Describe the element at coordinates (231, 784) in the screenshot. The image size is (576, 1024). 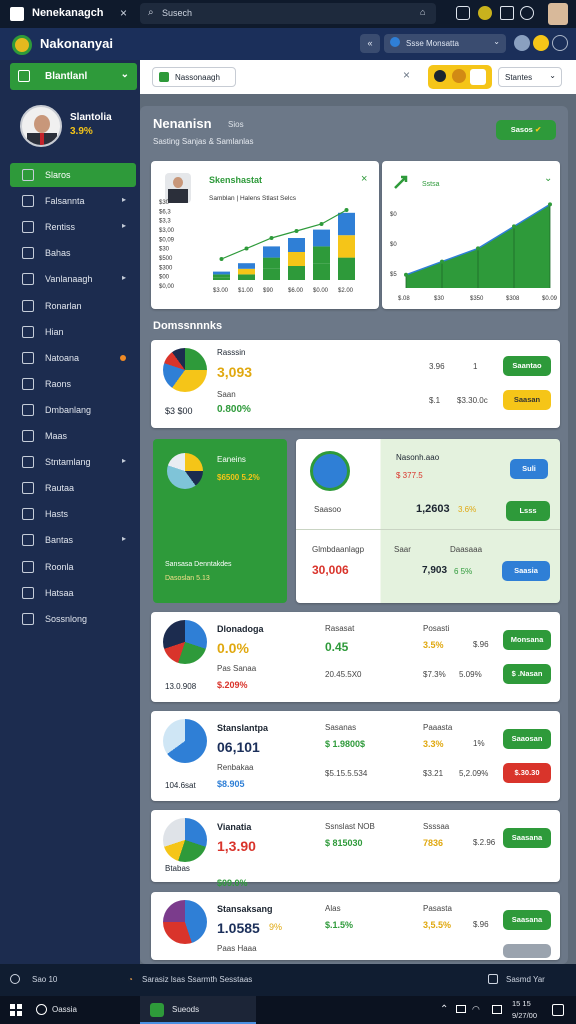
I see `row-foot-value: $8.905` at that location.